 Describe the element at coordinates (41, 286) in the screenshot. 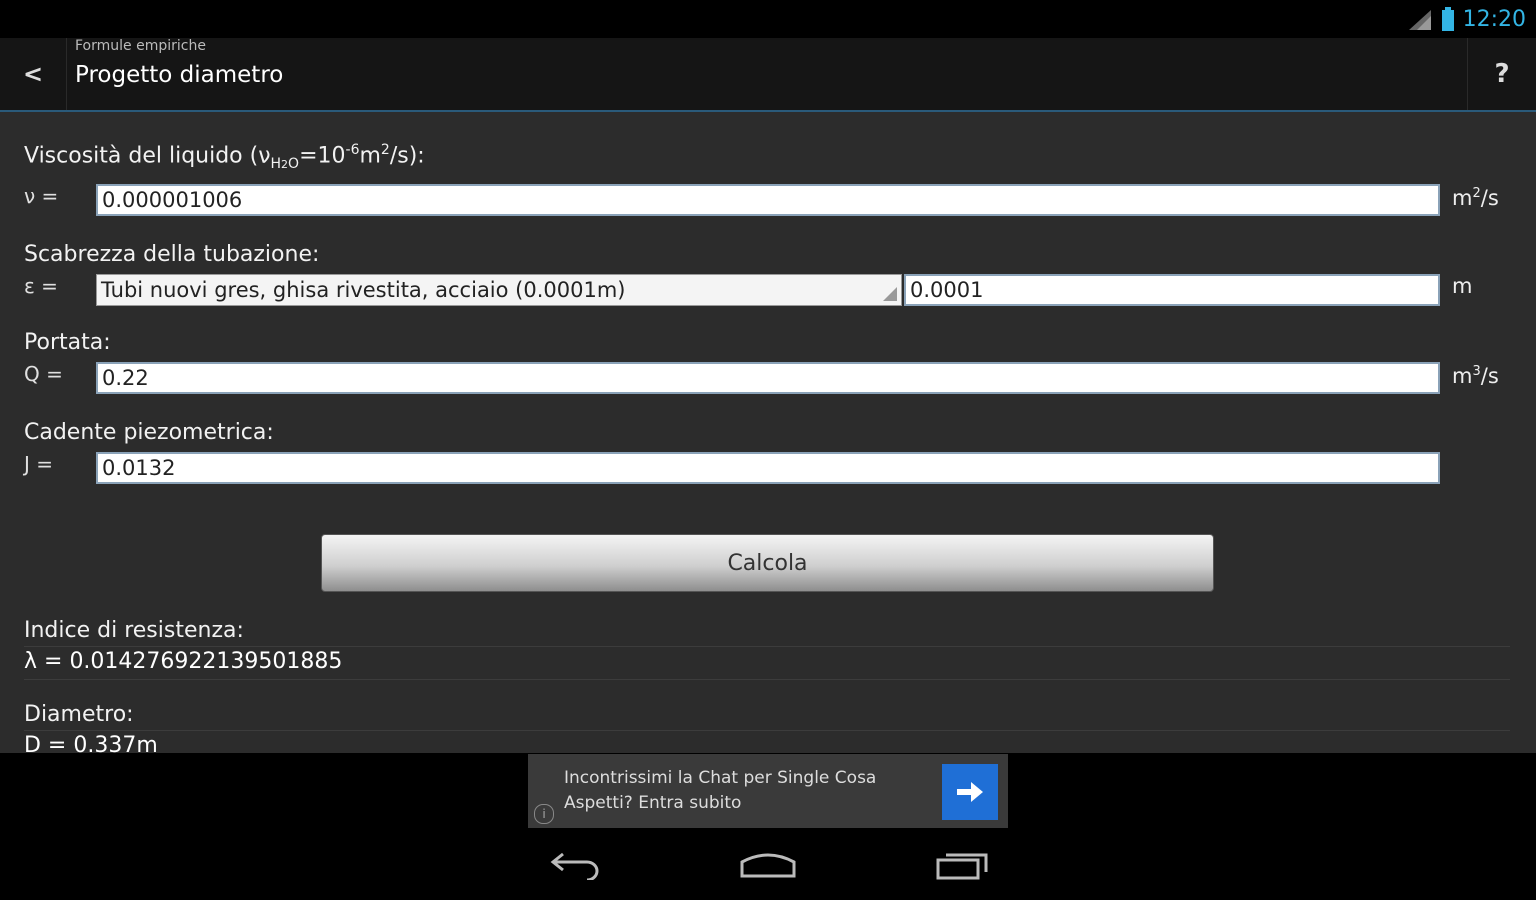

I see `roughness-symbol: ε =` at that location.